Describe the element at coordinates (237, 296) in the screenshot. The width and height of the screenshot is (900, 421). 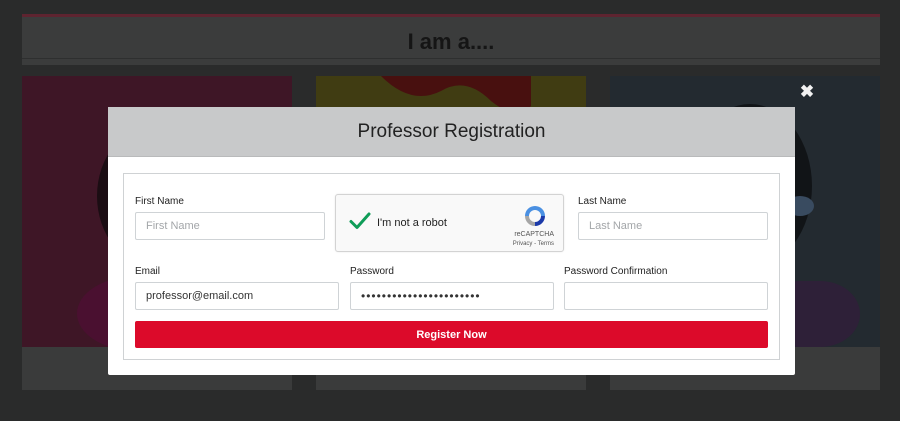
I see `email-input` at that location.